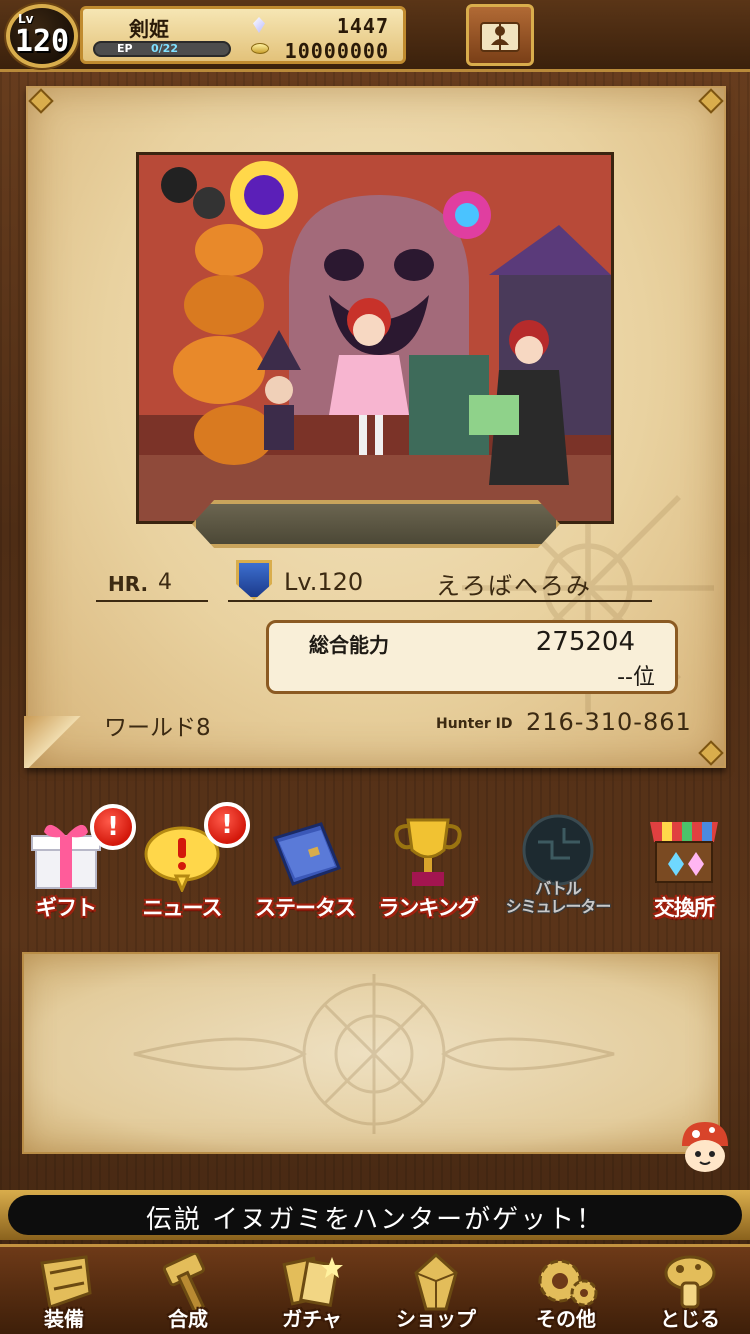  I want to click on nav-other-label: その他, so click(566, 1319).